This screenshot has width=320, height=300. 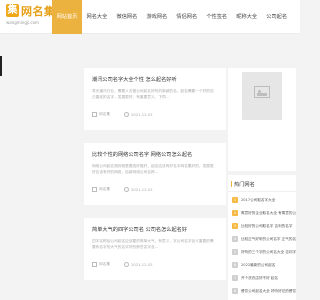 I want to click on article-title: 简单大气的四字公司名 公司名怎么起名好, so click(x=139, y=229).